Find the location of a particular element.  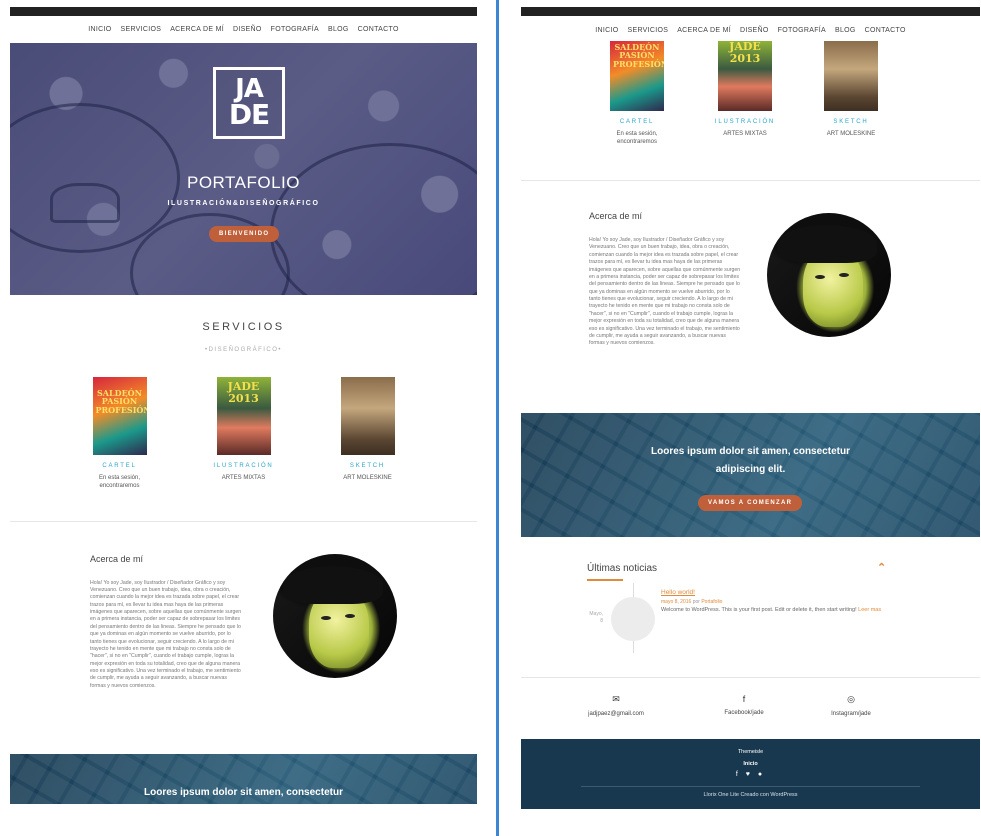

contact-facebook: f Facebook/jade is located at coordinates (744, 705).